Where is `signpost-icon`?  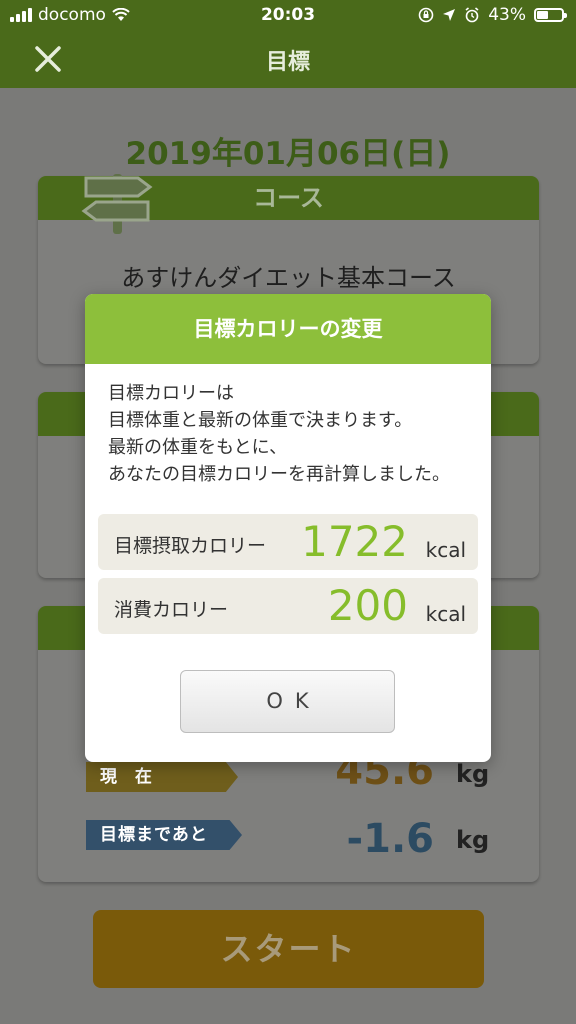 signpost-icon is located at coordinates (117, 204).